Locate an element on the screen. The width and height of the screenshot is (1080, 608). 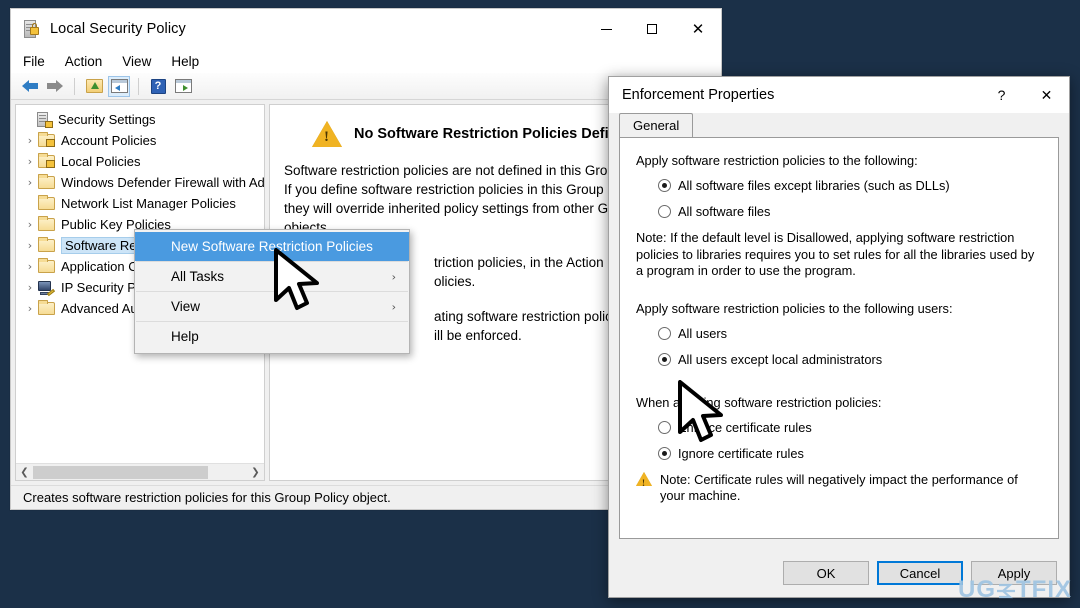
cancel-button-label: Cancel is located at coordinates (920, 573).